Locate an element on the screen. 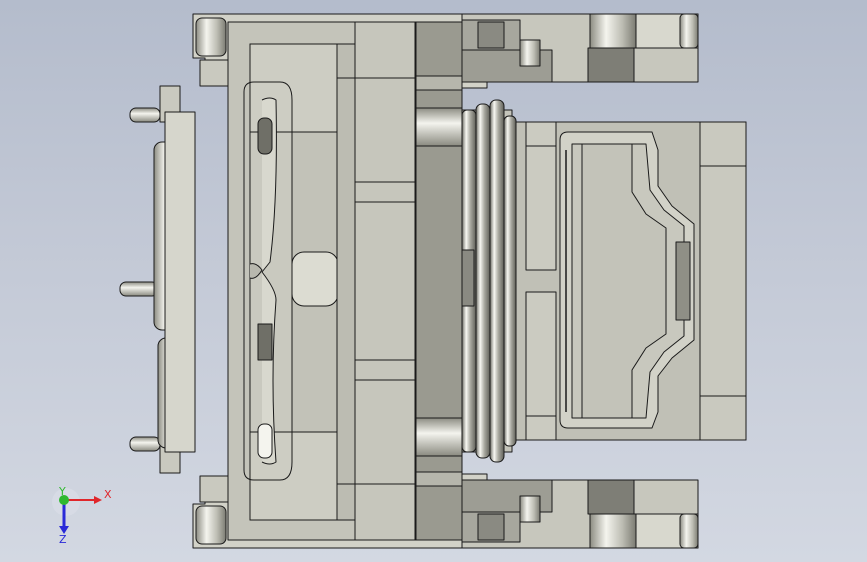  z-axis-label: Z is located at coordinates (63, 539).